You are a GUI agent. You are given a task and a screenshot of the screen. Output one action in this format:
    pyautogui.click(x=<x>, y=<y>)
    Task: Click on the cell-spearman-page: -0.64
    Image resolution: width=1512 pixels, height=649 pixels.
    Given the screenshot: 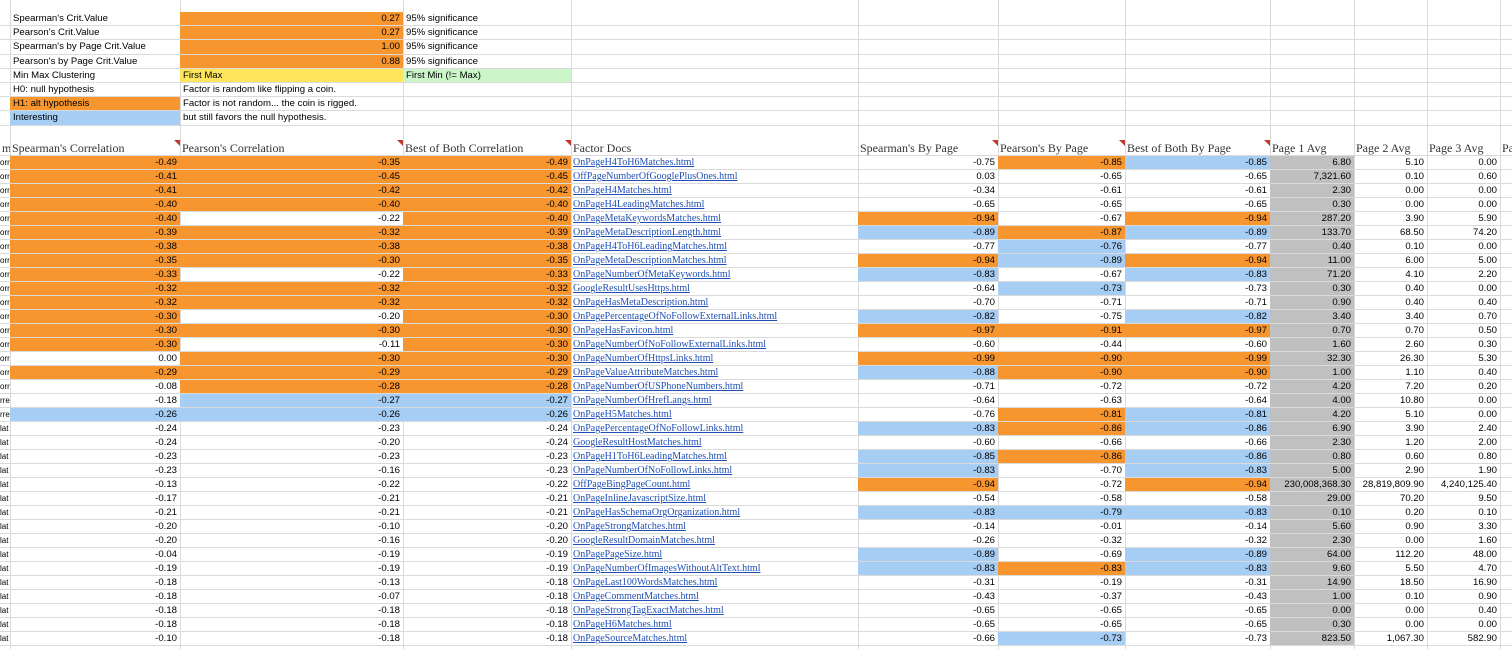 What is the action you would take?
    pyautogui.click(x=928, y=400)
    